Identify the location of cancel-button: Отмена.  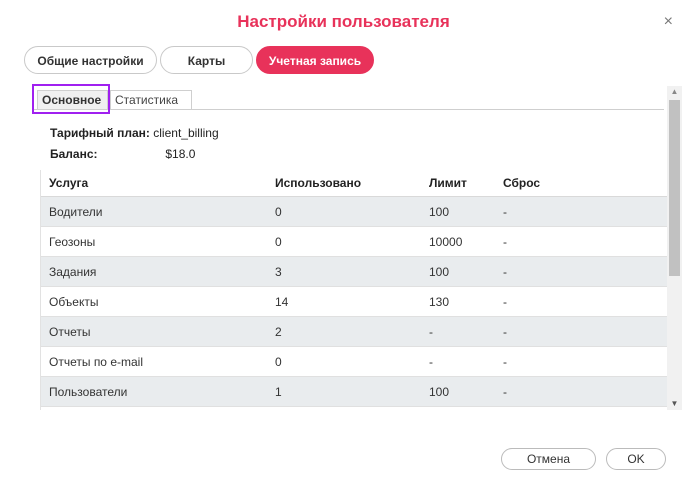
(548, 459).